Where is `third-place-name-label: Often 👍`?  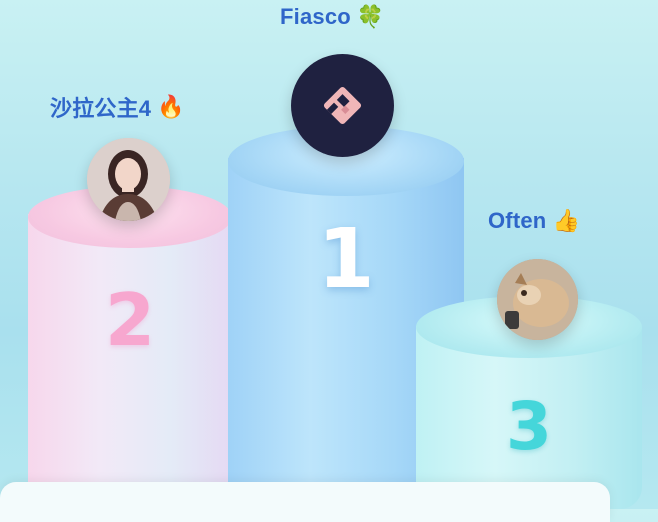 third-place-name-label: Often 👍 is located at coordinates (534, 221).